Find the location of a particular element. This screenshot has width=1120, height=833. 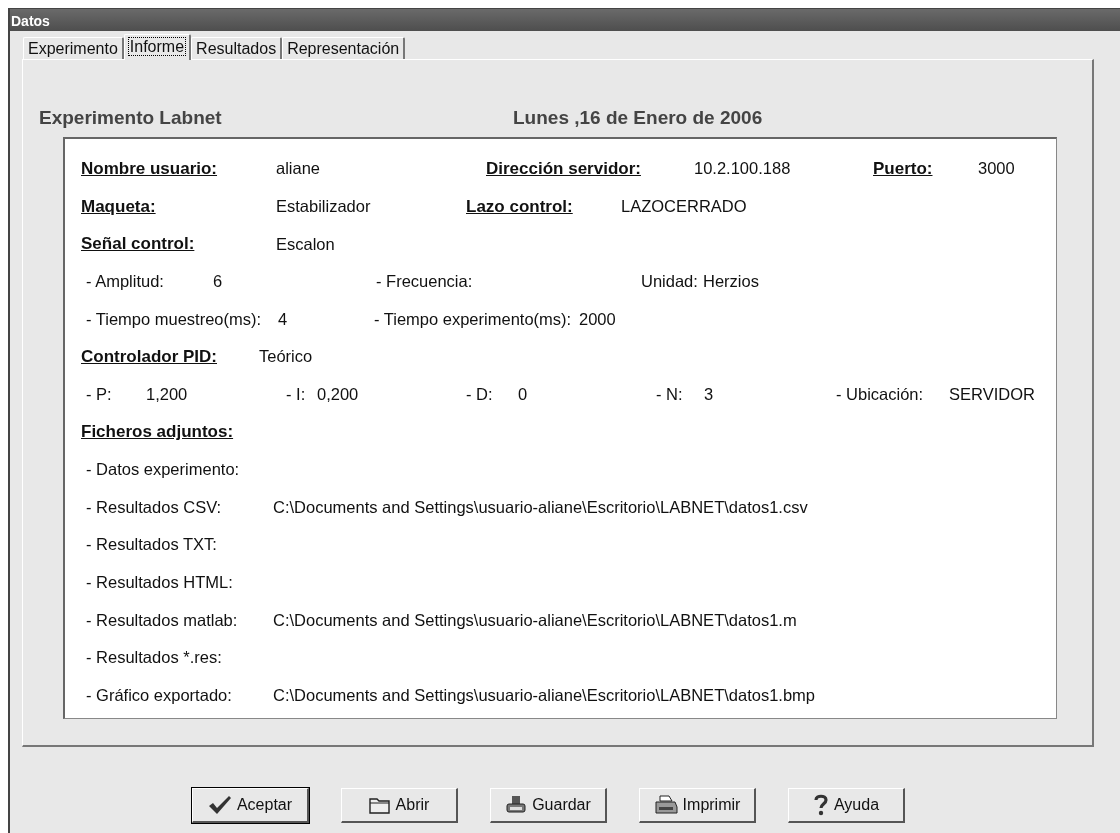

report-title: Experimento Labnet is located at coordinates (131, 117).